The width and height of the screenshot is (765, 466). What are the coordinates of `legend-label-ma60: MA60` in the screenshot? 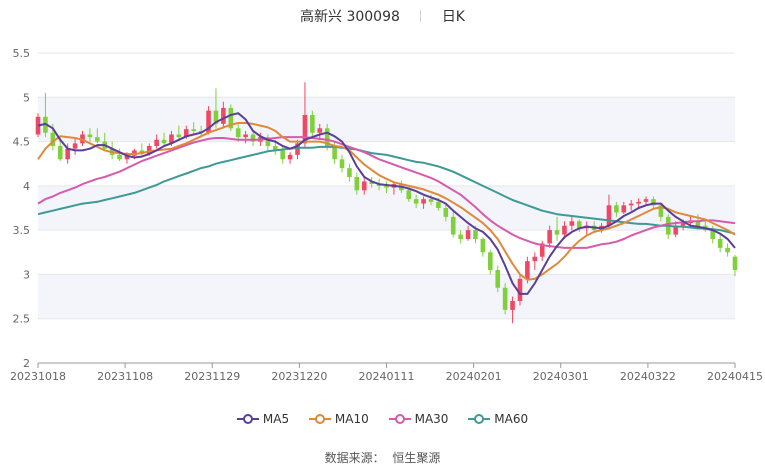 It's located at (511, 419).